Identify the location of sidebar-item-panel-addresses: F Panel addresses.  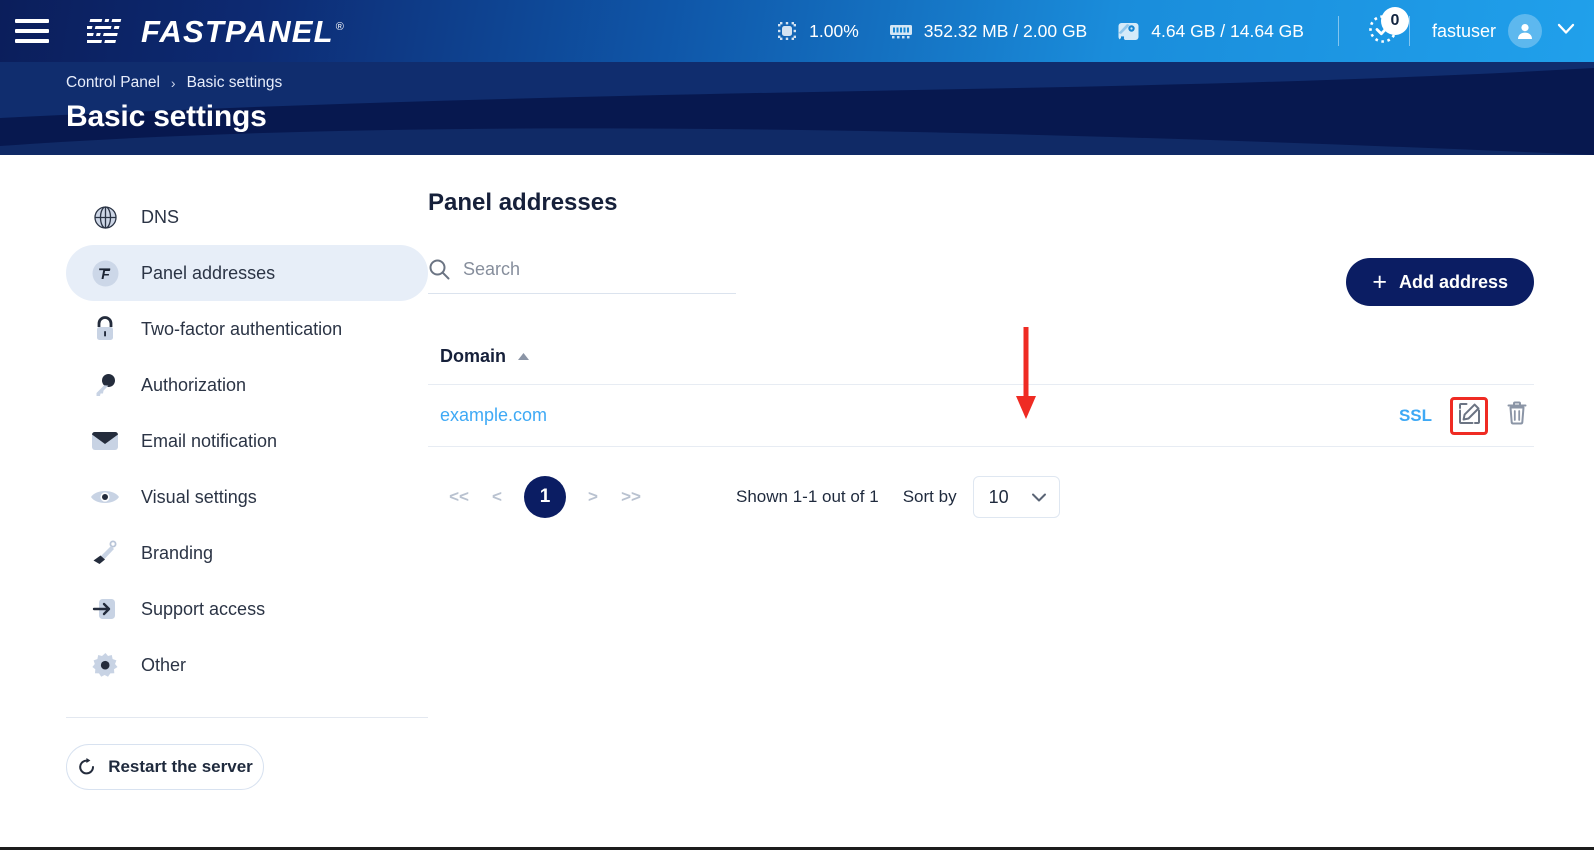
(247, 273).